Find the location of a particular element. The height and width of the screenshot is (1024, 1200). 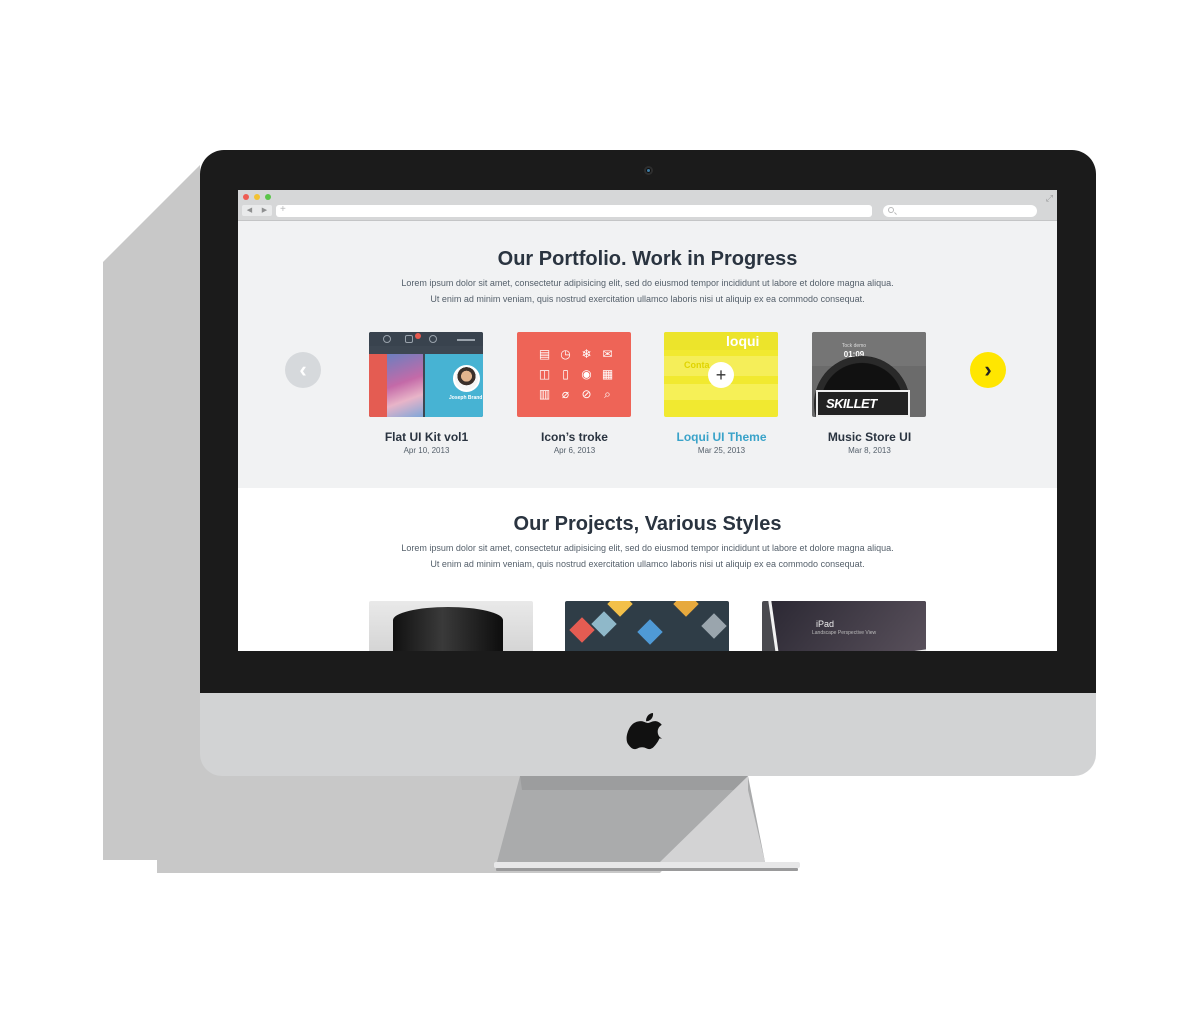

portfolio-card-date: Apr 10, 2013 is located at coordinates (426, 450).